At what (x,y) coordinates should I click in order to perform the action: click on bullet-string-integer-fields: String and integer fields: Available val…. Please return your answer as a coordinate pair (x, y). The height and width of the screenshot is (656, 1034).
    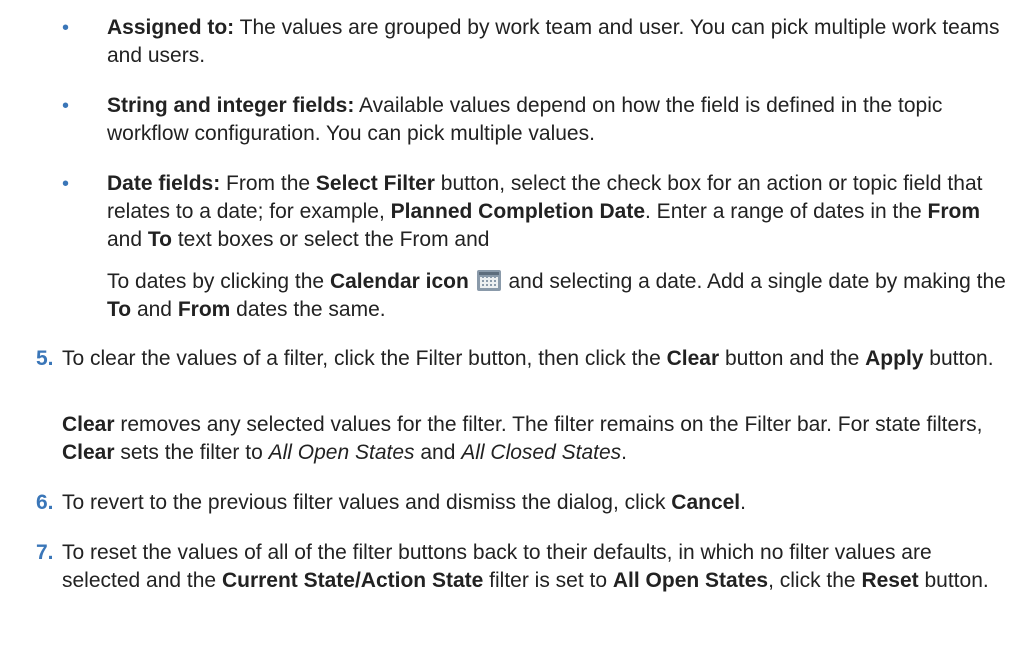
    Looking at the image, I should click on (525, 119).